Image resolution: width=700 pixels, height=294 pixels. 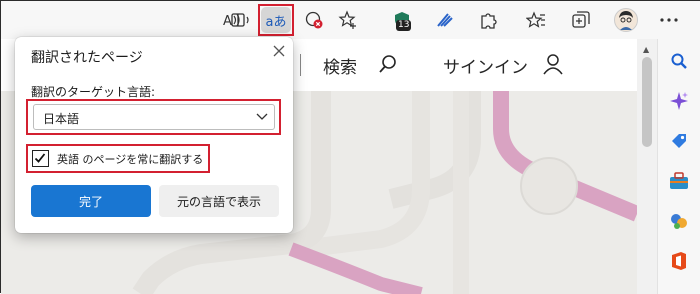 What do you see at coordinates (553, 66) in the screenshot?
I see `user-icon` at bounding box center [553, 66].